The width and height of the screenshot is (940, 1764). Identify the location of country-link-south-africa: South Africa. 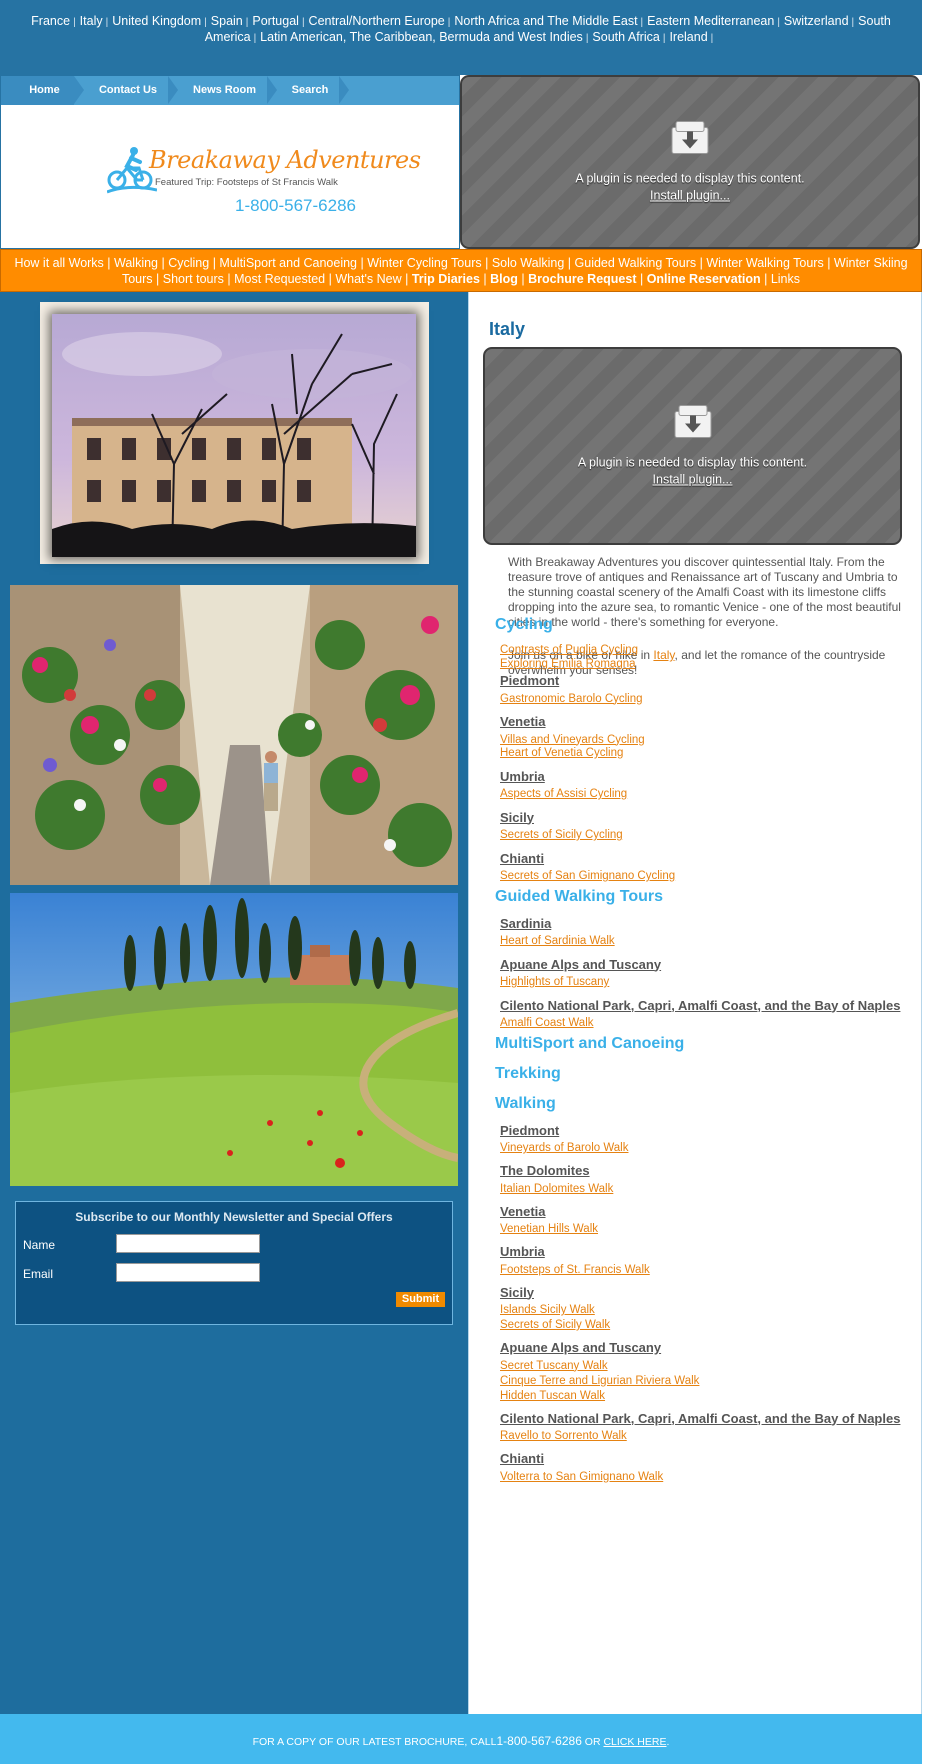
(625, 37).